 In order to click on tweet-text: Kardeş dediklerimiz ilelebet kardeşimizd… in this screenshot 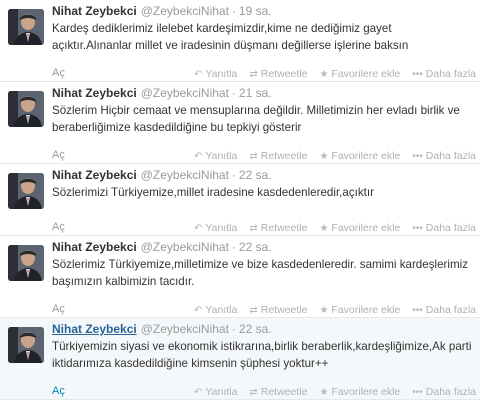, I will do `click(230, 37)`.